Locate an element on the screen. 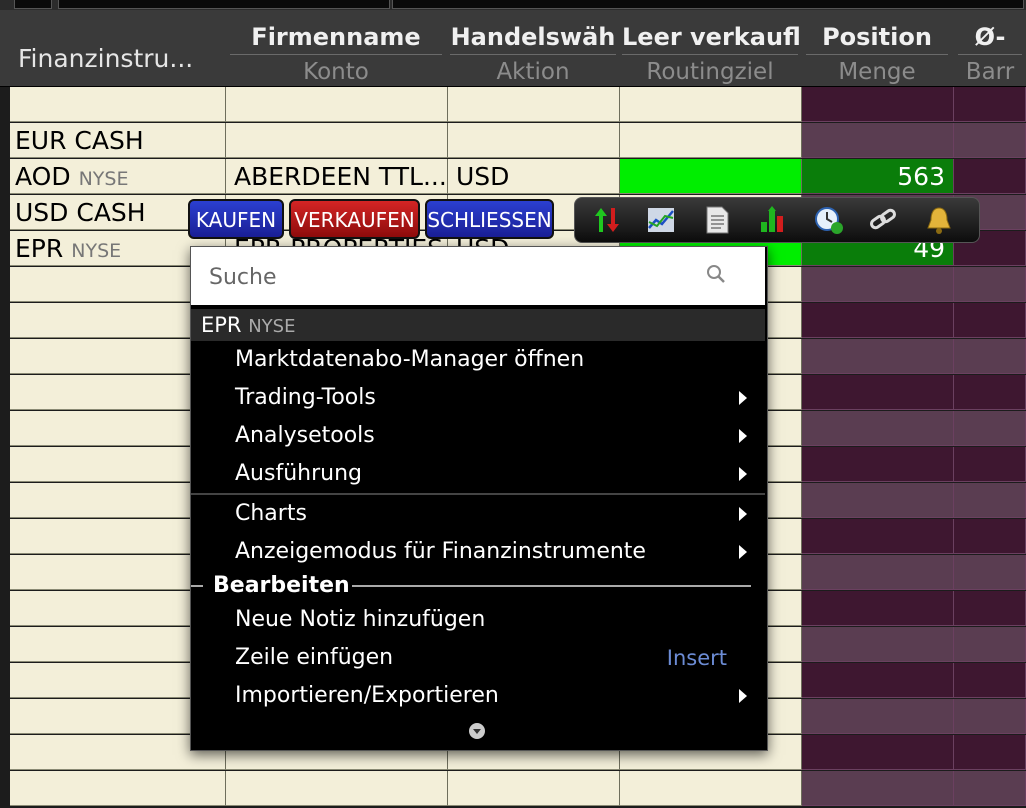 Image resolution: width=1026 pixels, height=808 pixels. menu-item-analysis-tools: Analysetools is located at coordinates (495, 436).